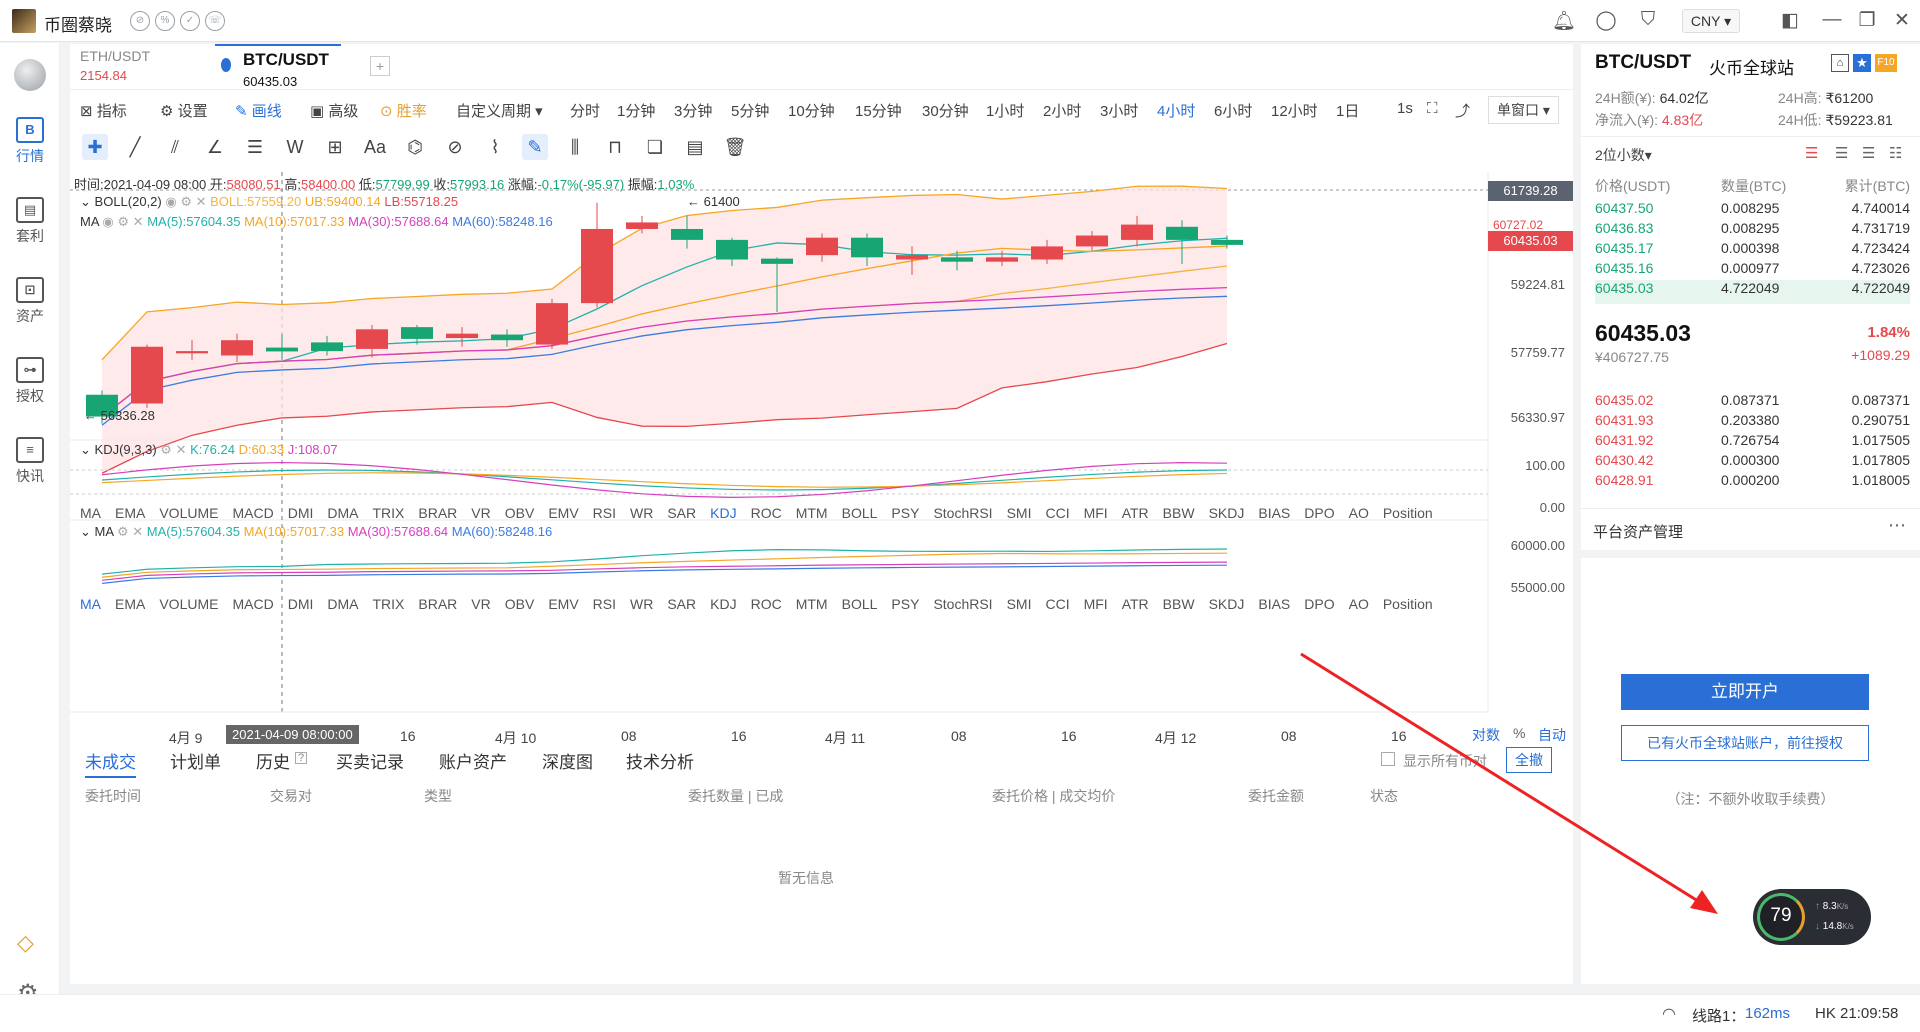  What do you see at coordinates (962, 513) in the screenshot?
I see `indicator-tab: StochRSI` at bounding box center [962, 513].